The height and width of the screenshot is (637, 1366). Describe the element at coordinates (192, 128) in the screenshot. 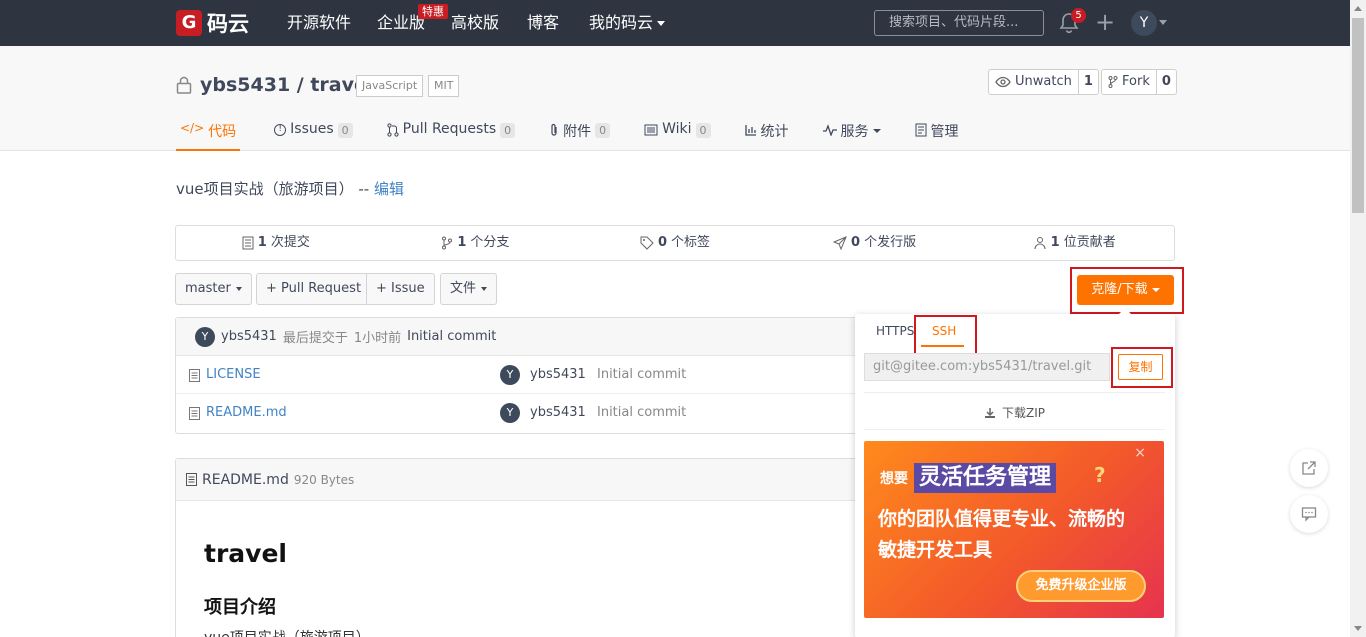

I see `code-icon: </>` at that location.